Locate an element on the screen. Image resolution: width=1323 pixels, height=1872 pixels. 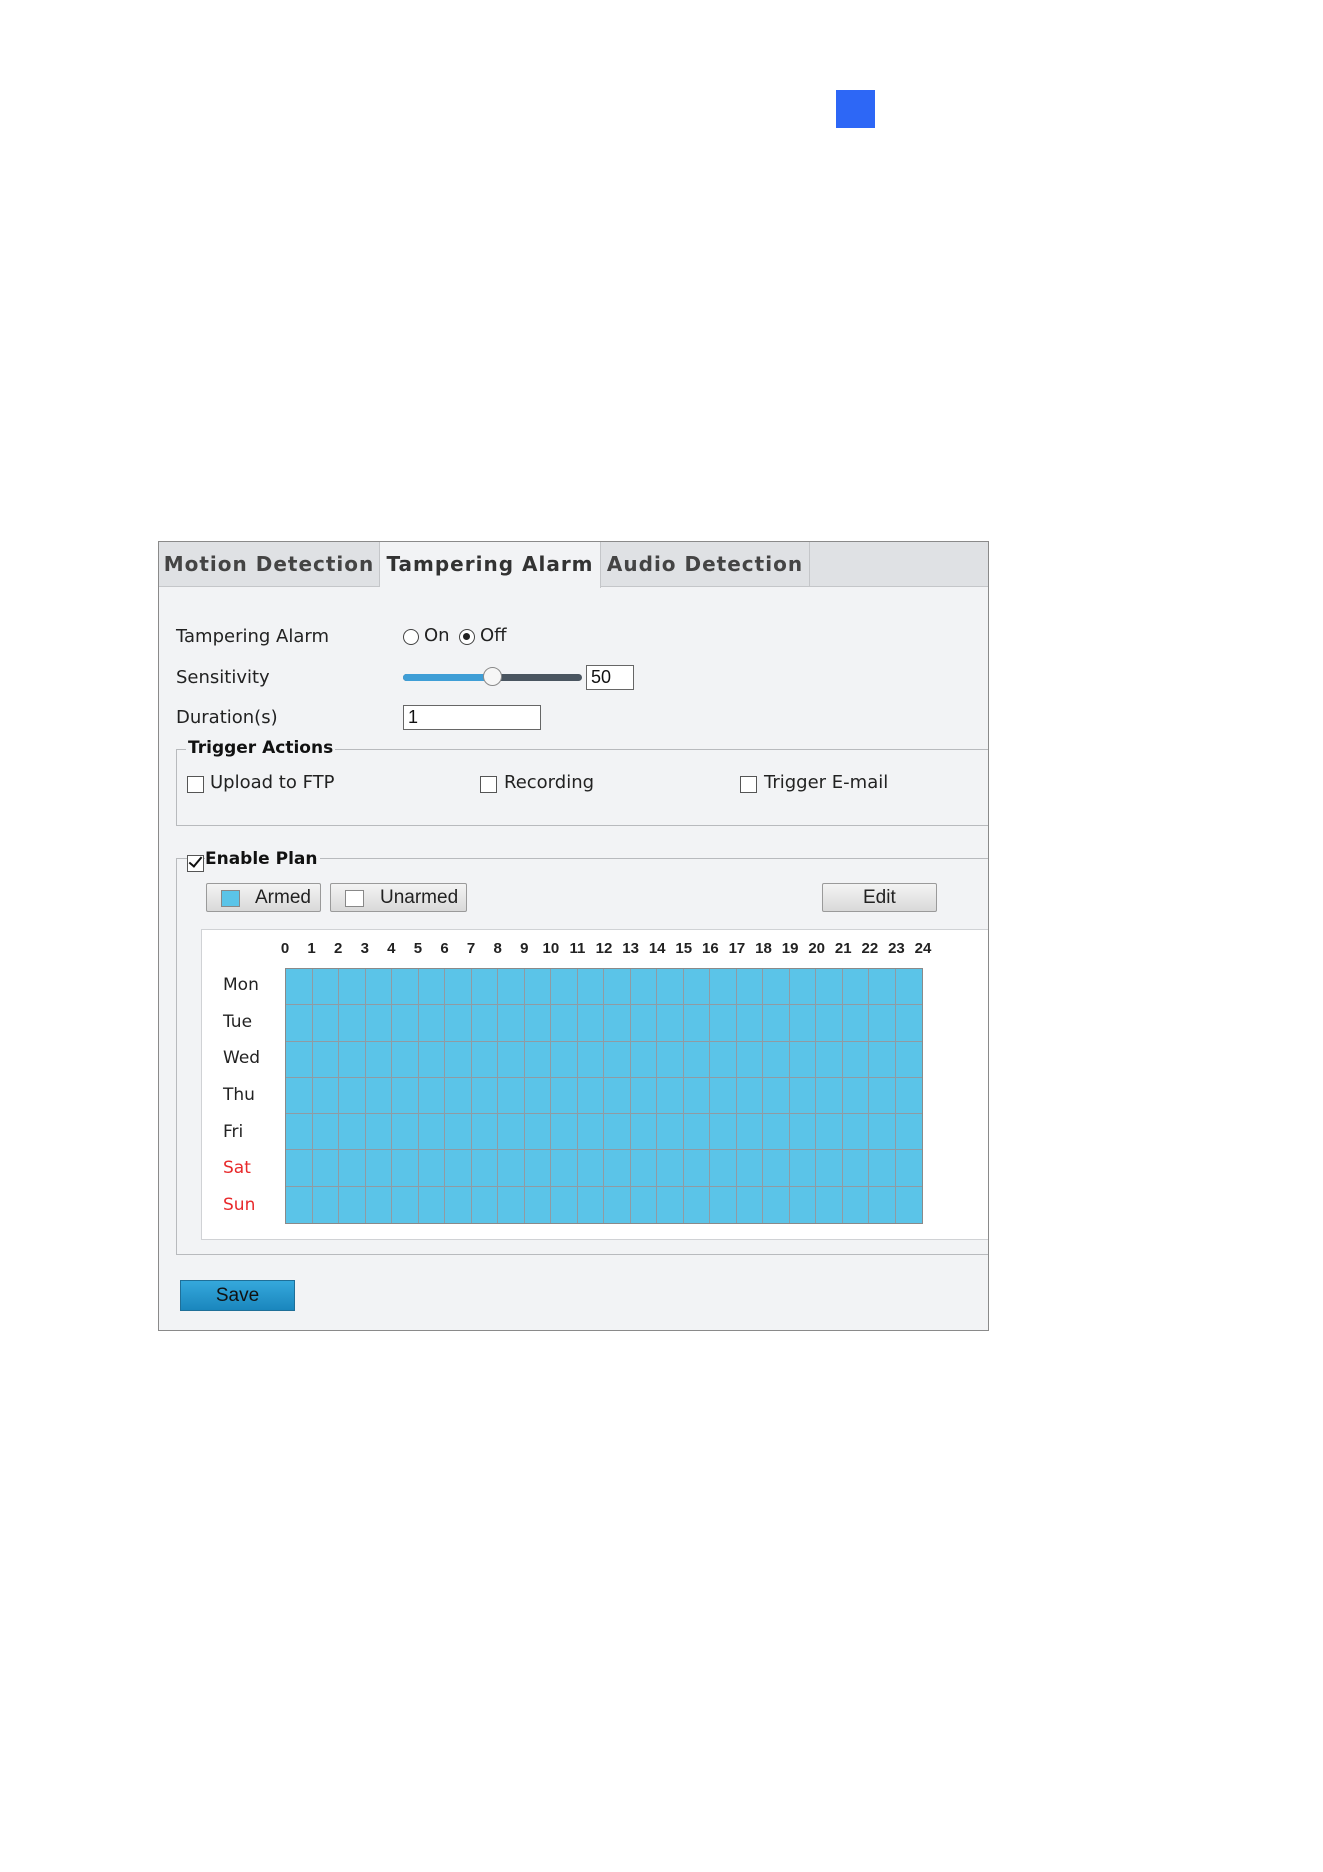
armed-button: Armed is located at coordinates (263, 897).